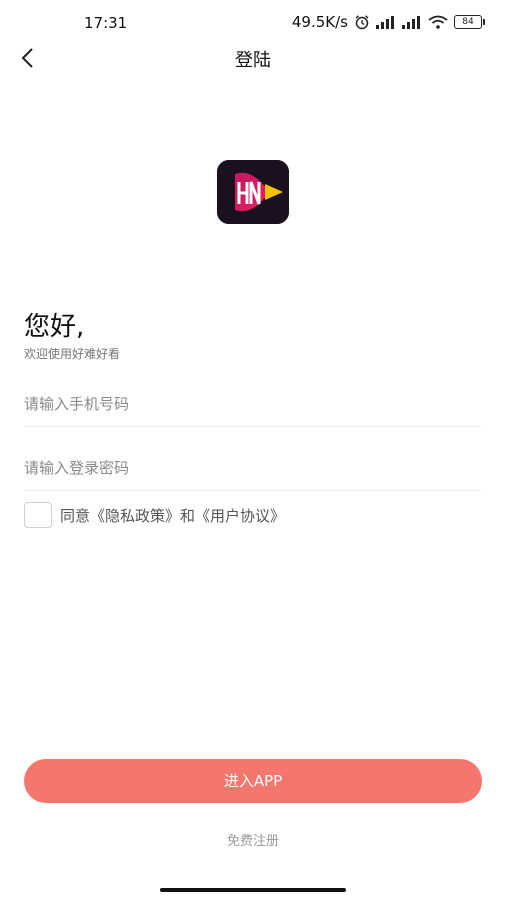  What do you see at coordinates (362, 22) in the screenshot?
I see `alarm-icon` at bounding box center [362, 22].